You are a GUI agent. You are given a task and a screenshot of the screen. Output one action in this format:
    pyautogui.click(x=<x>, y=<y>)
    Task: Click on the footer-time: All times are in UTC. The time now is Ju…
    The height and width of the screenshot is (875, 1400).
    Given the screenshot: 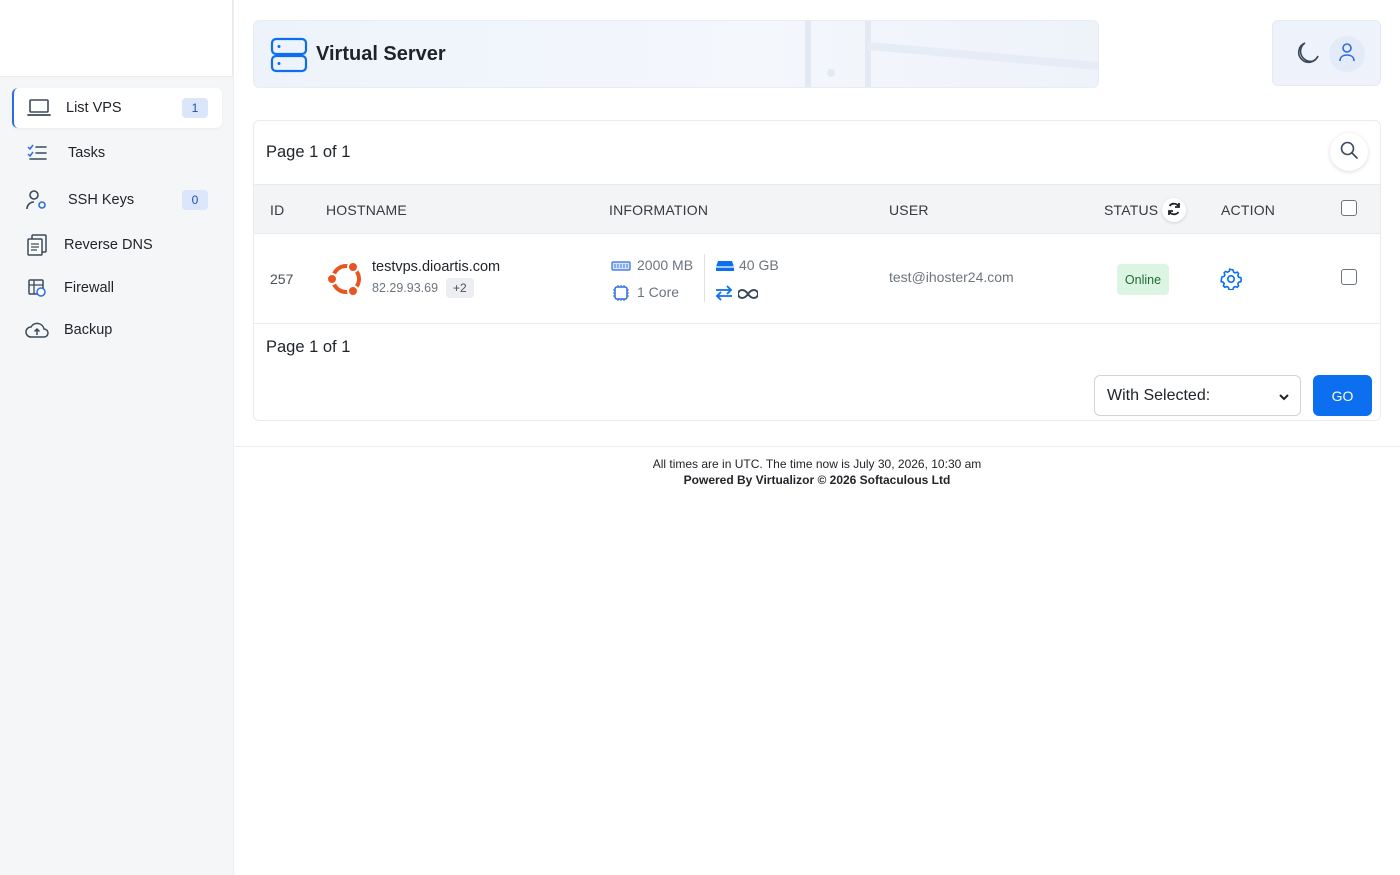 What is the action you would take?
    pyautogui.click(x=817, y=464)
    